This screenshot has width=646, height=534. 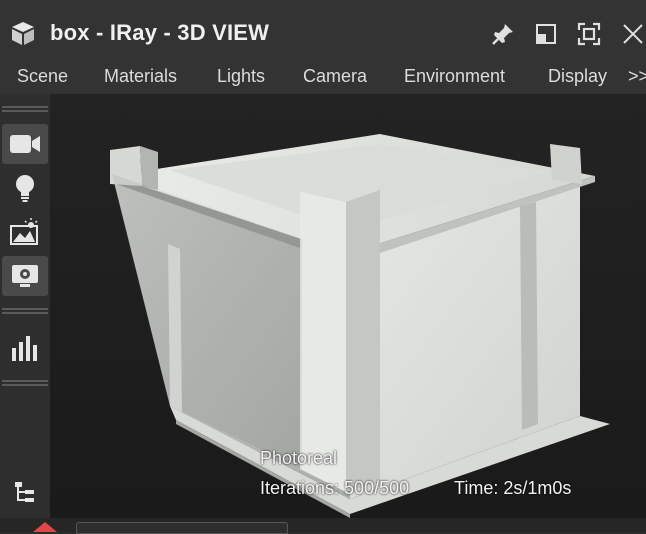 I want to click on environment-image-icon, so click(x=24, y=231).